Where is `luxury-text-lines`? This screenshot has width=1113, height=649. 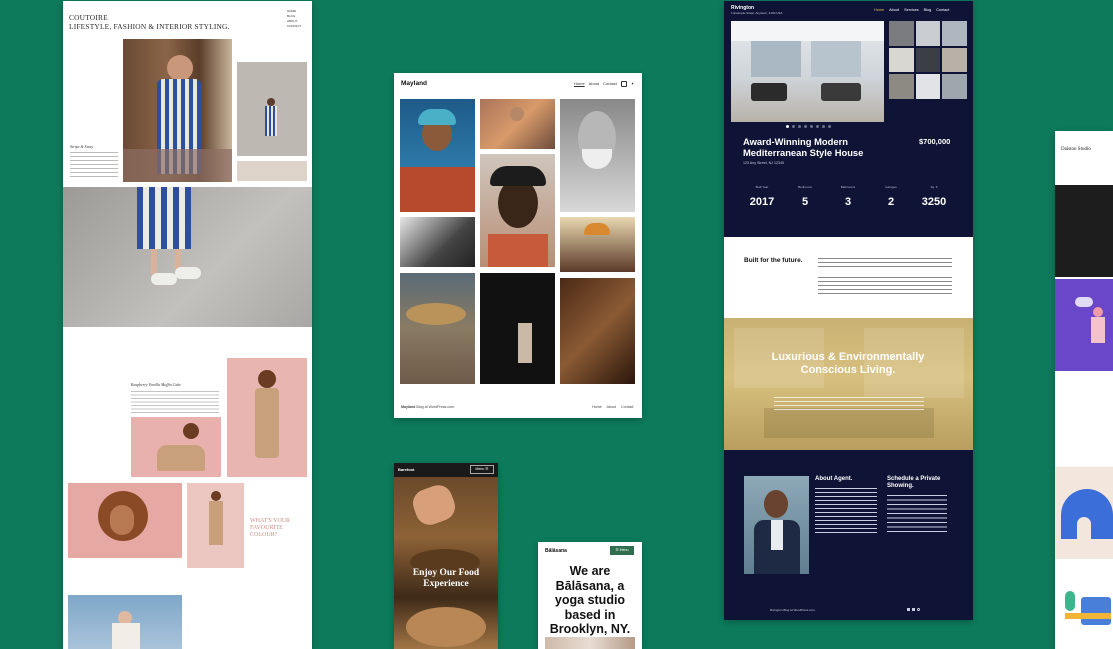
luxury-text-lines is located at coordinates (849, 404).